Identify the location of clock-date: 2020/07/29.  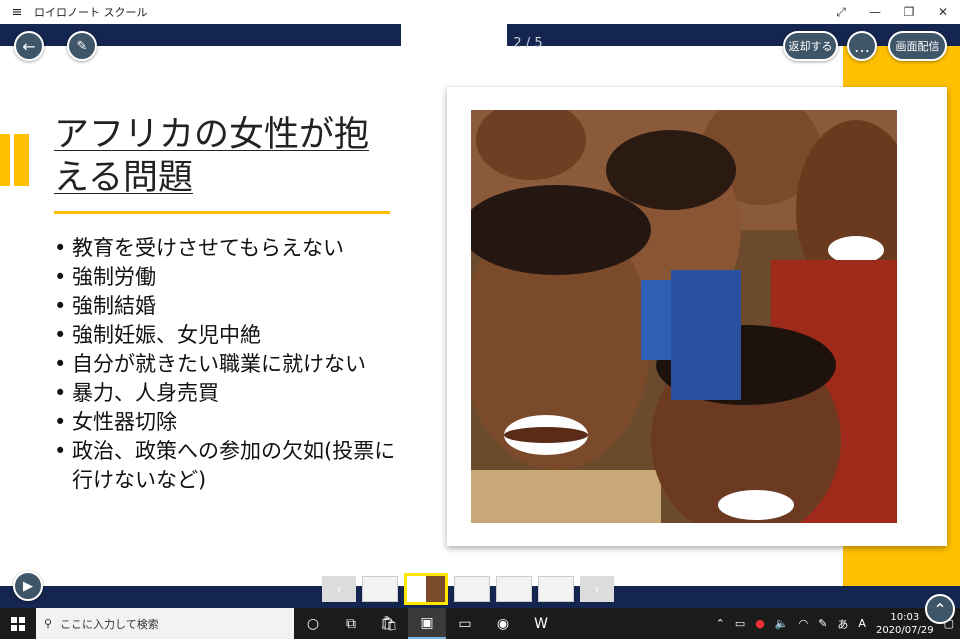
(904, 630).